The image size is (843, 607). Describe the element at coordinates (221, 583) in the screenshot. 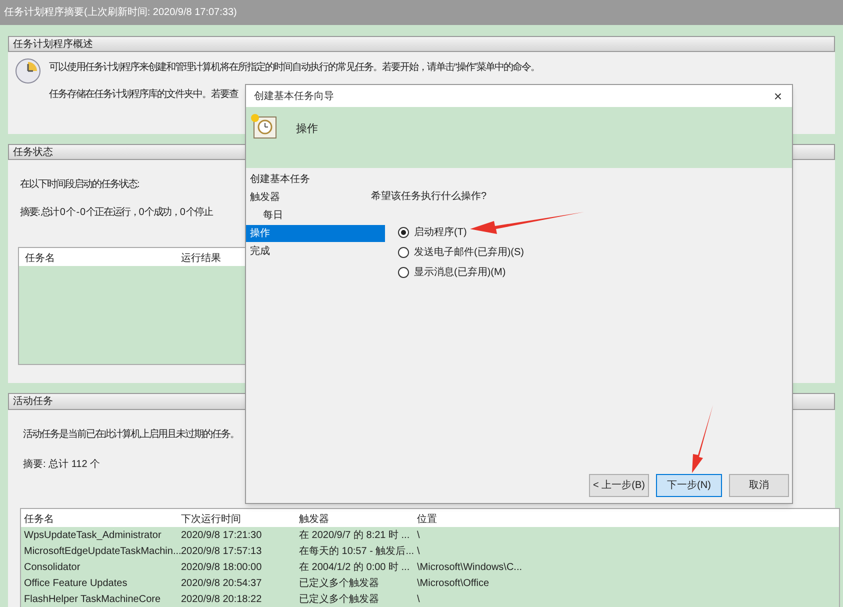

I see `table-cell-text: 2020/9/8 20:54:37` at that location.